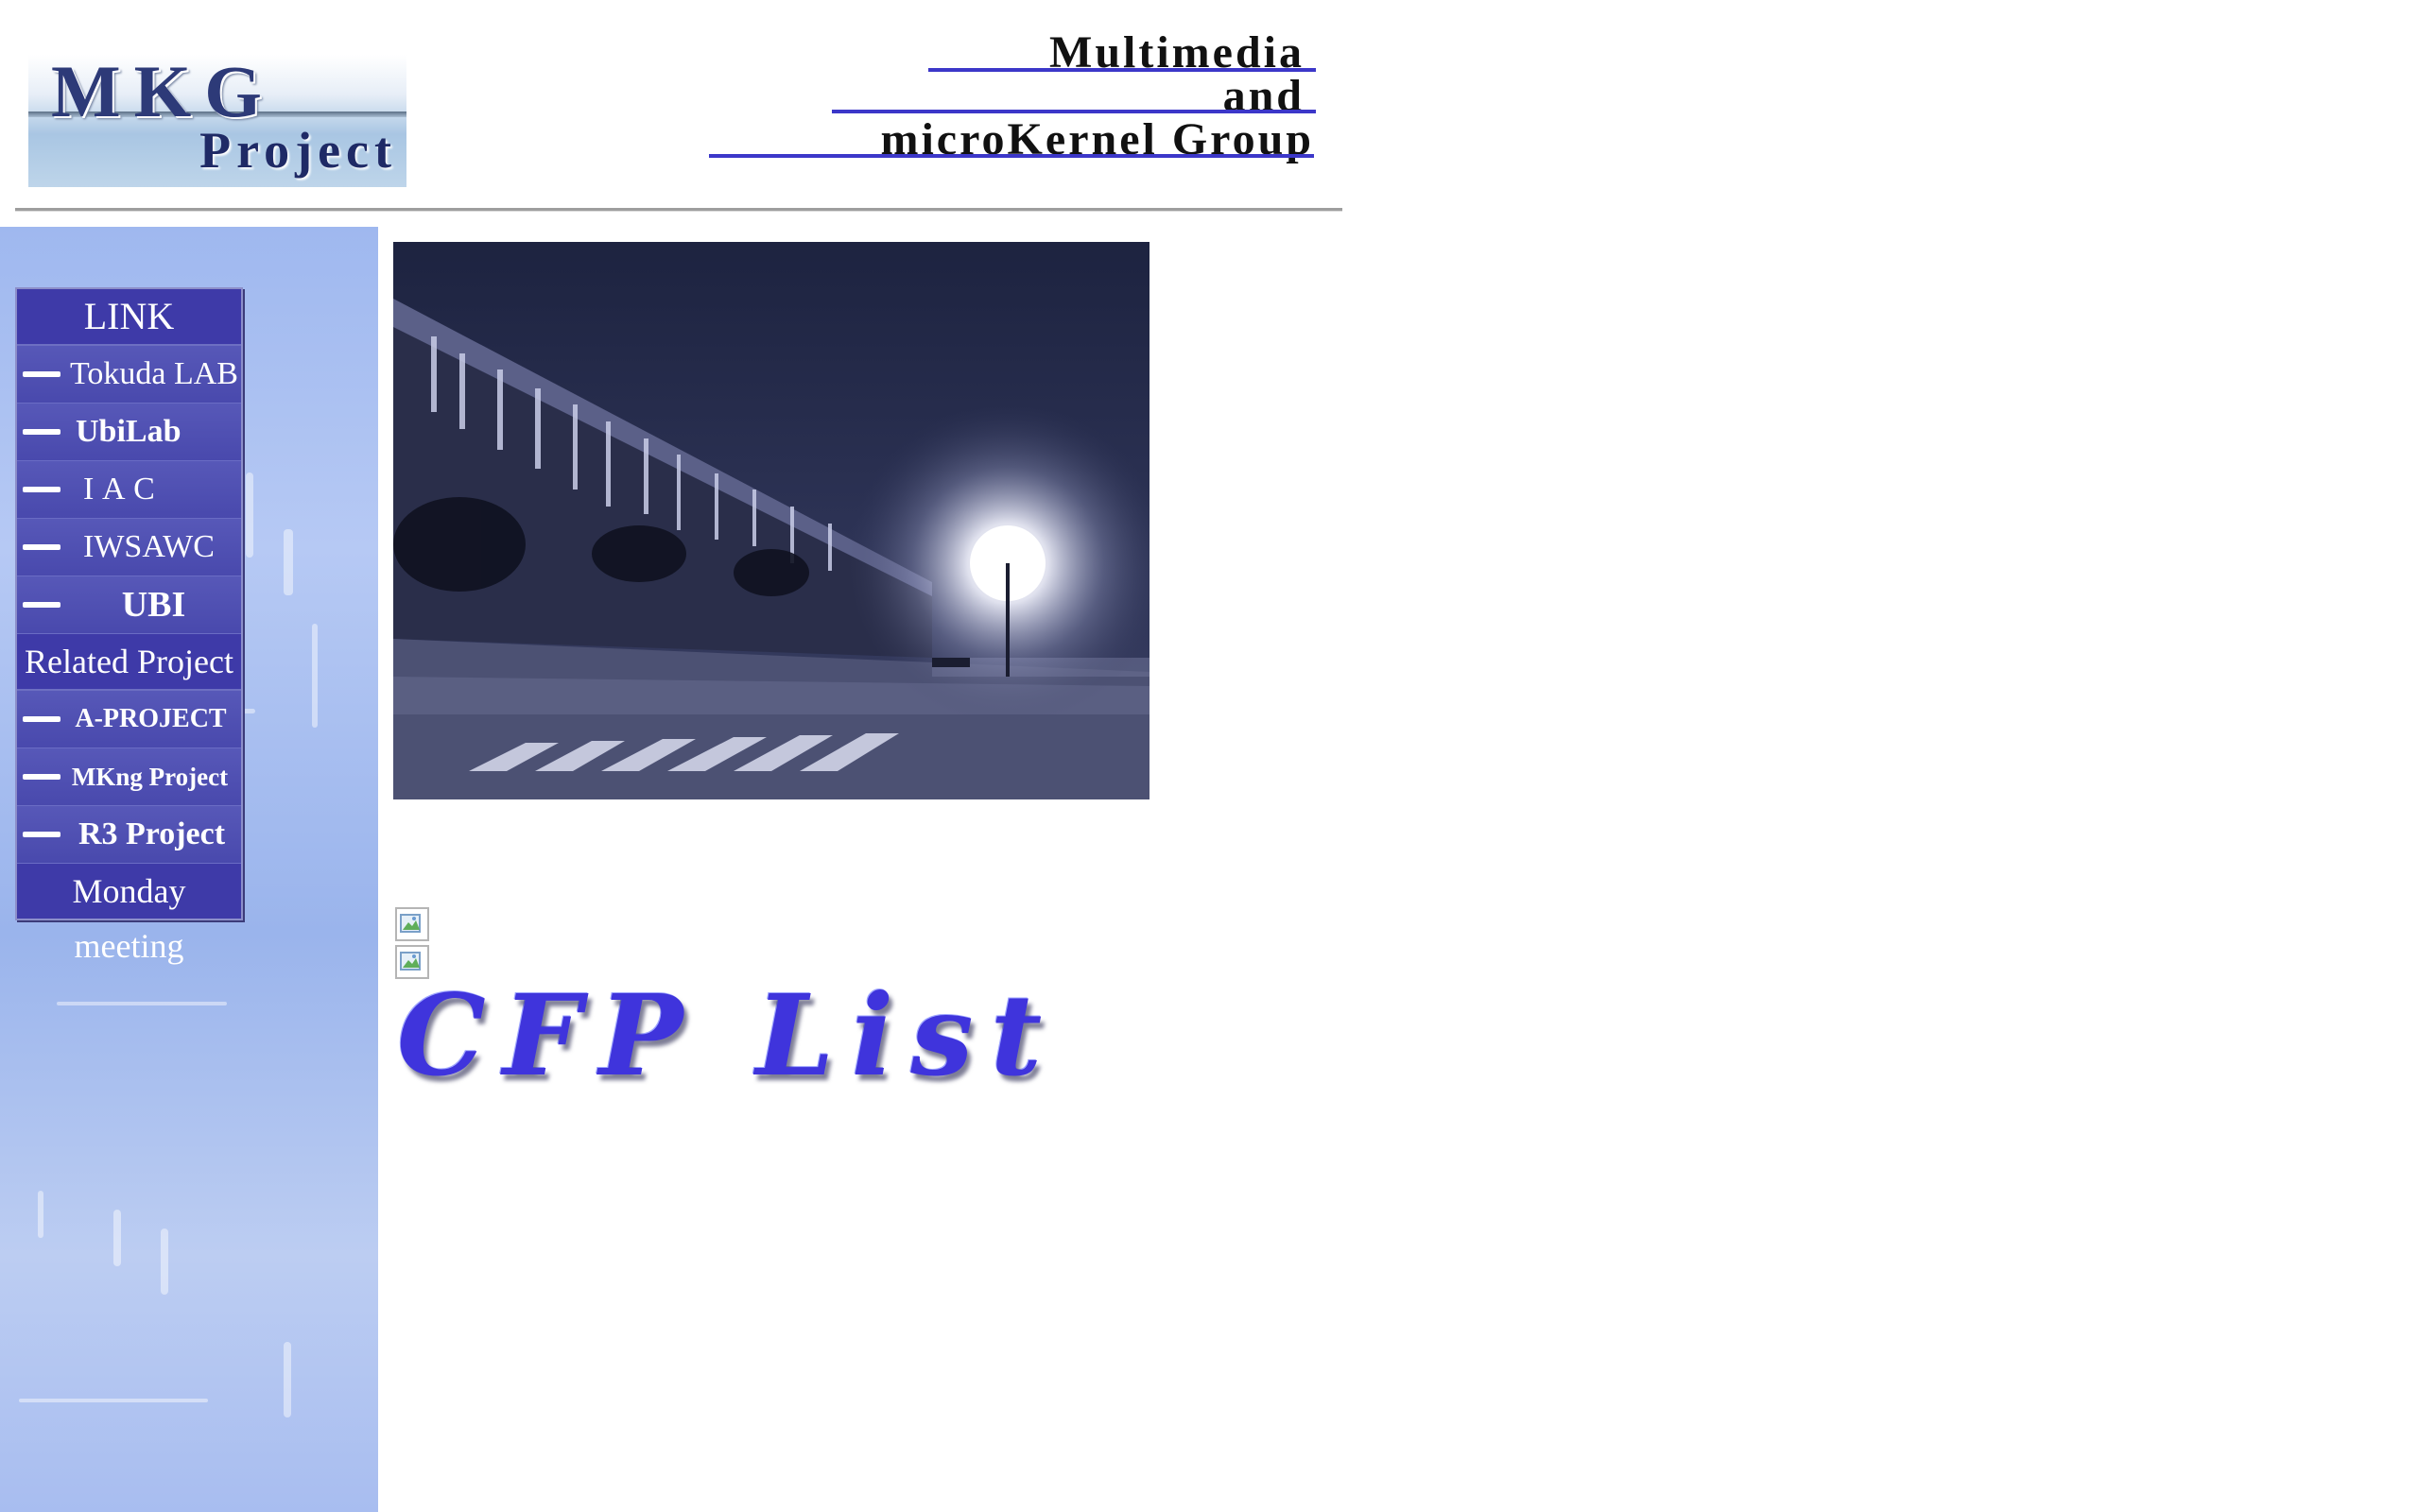 The height and width of the screenshot is (1512, 2420). I want to click on nav-item-label: I A C, so click(119, 489).